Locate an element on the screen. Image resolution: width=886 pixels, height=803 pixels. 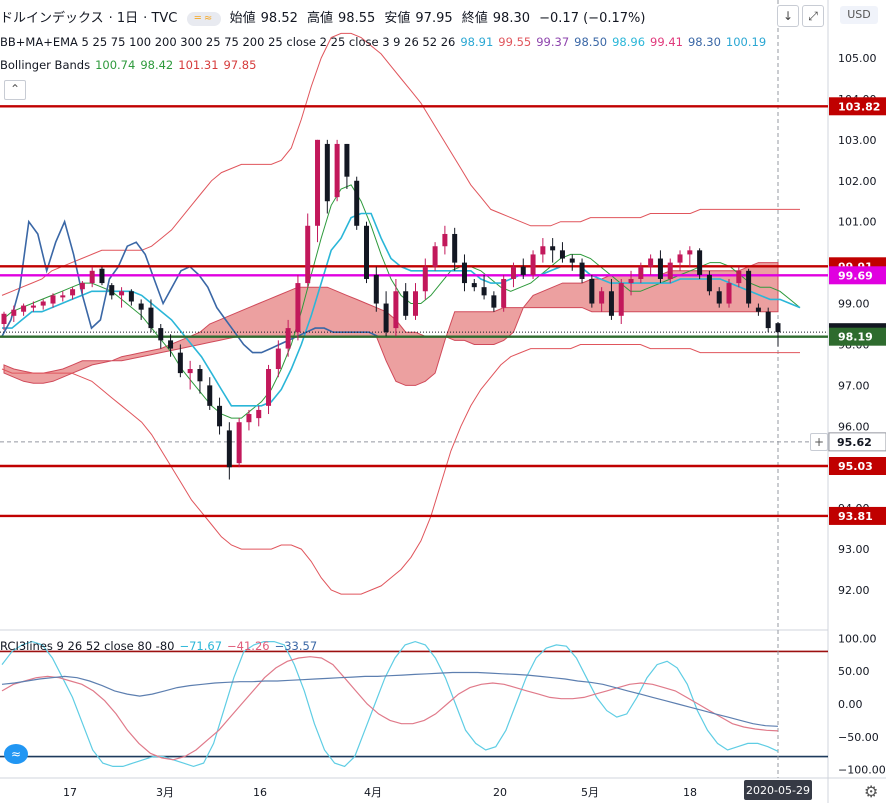
open-label: 始値 is located at coordinates (242, 18).